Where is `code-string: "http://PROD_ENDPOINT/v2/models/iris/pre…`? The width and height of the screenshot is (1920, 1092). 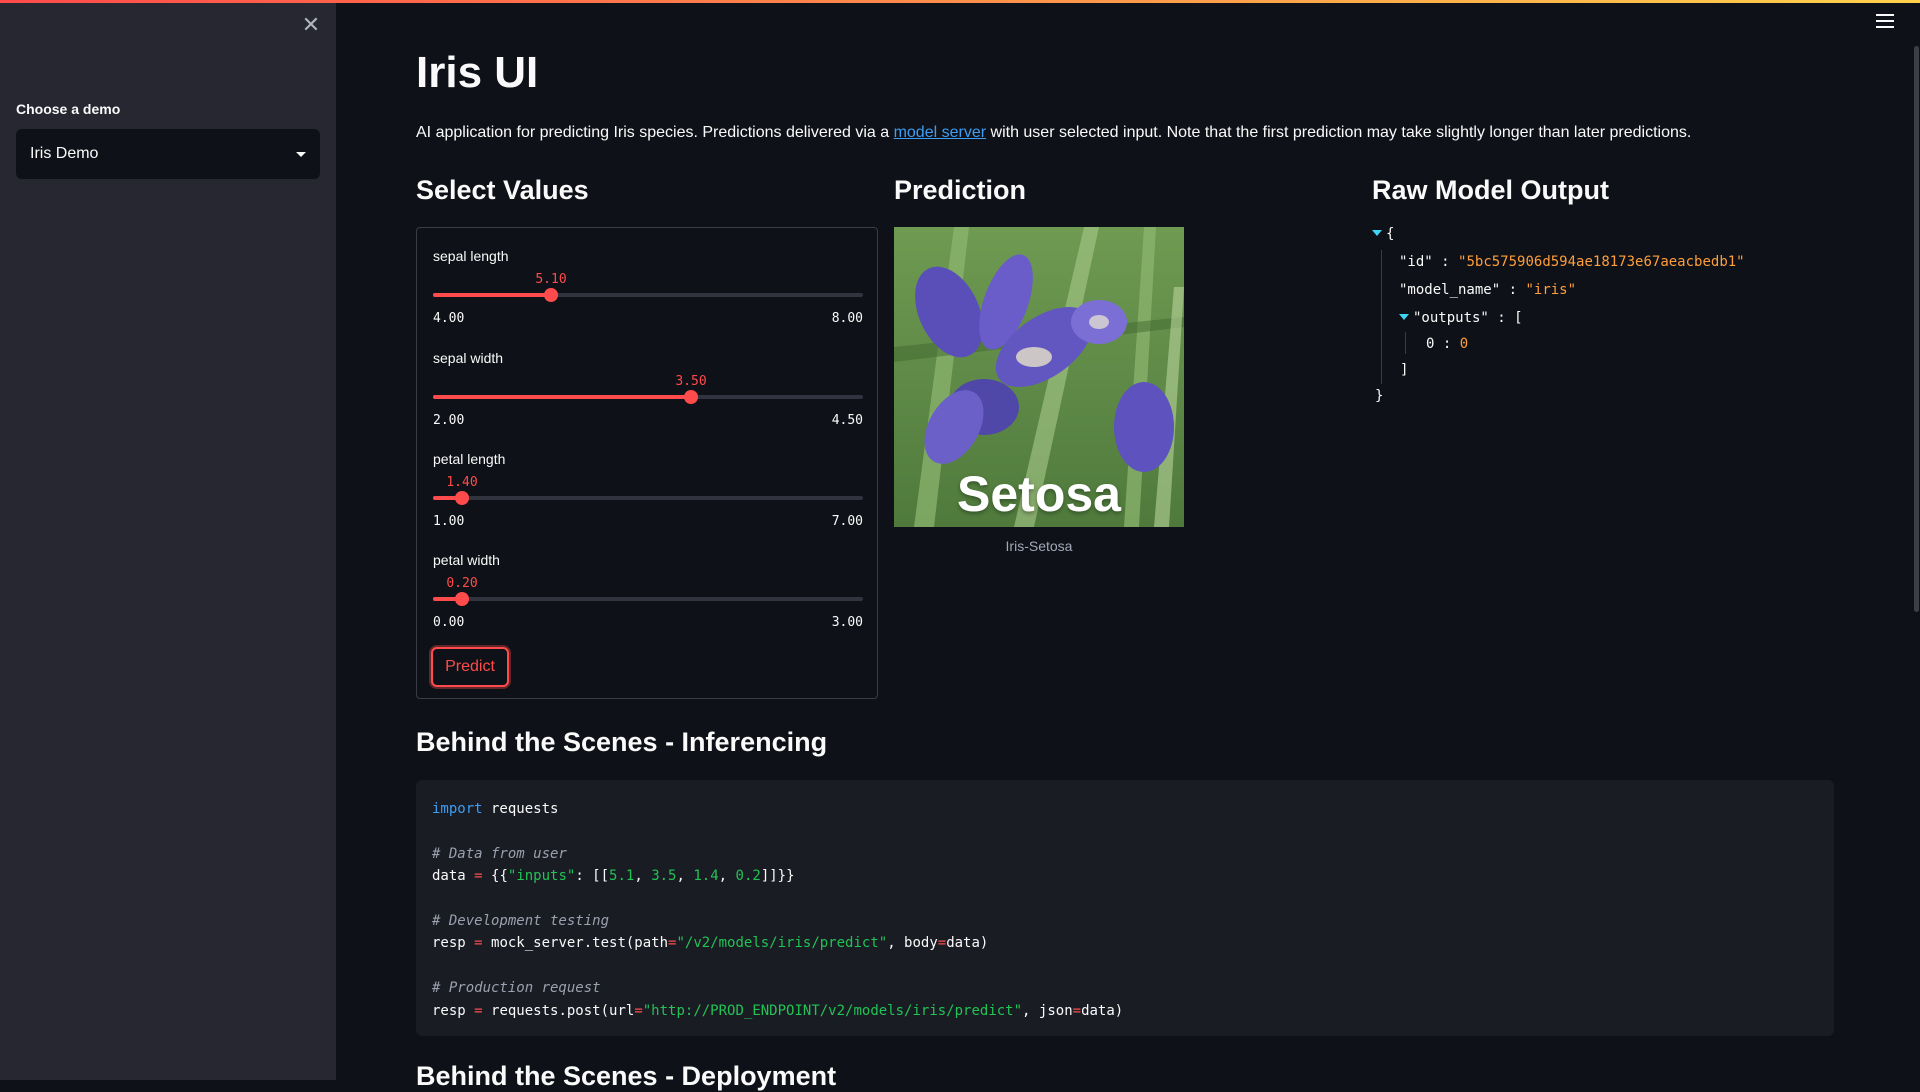 code-string: "http://PROD_ENDPOINT/v2/models/iris/pre… is located at coordinates (832, 1010).